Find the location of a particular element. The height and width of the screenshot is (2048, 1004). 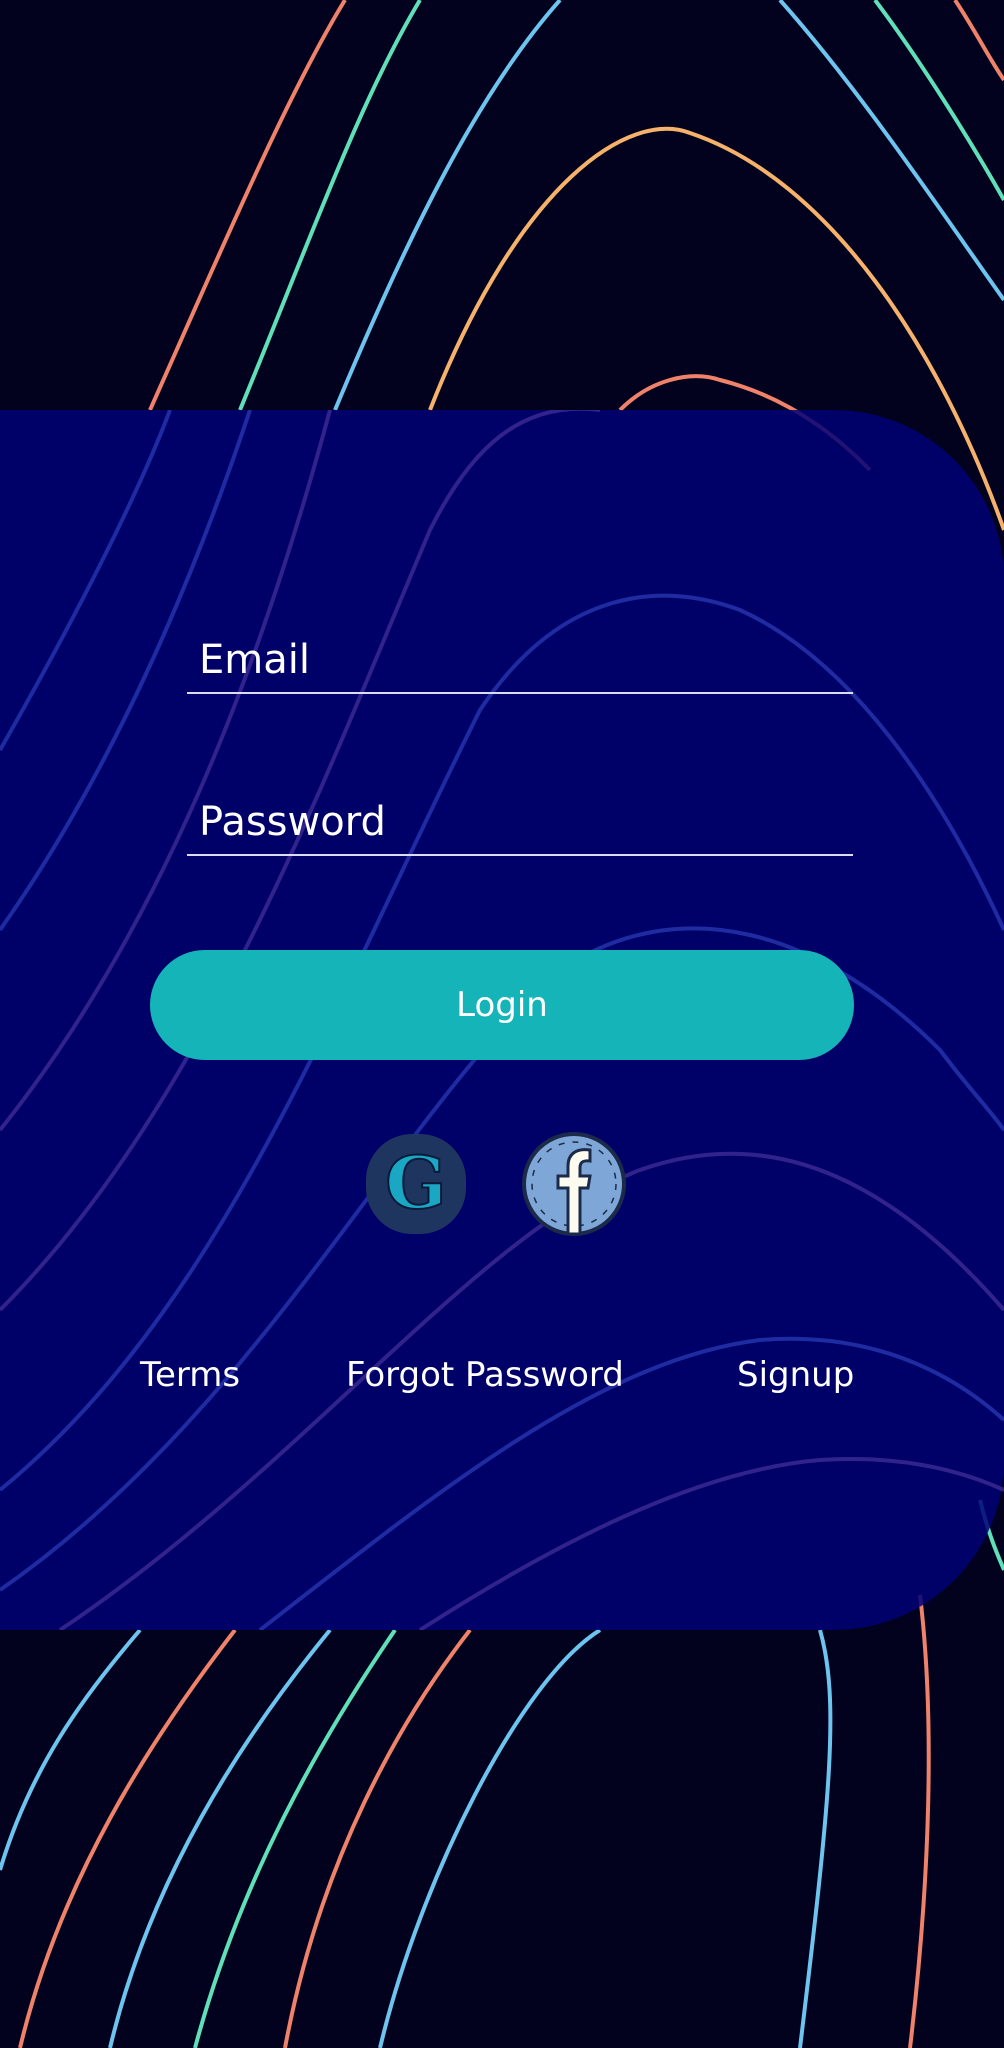

password-input is located at coordinates (520, 822).